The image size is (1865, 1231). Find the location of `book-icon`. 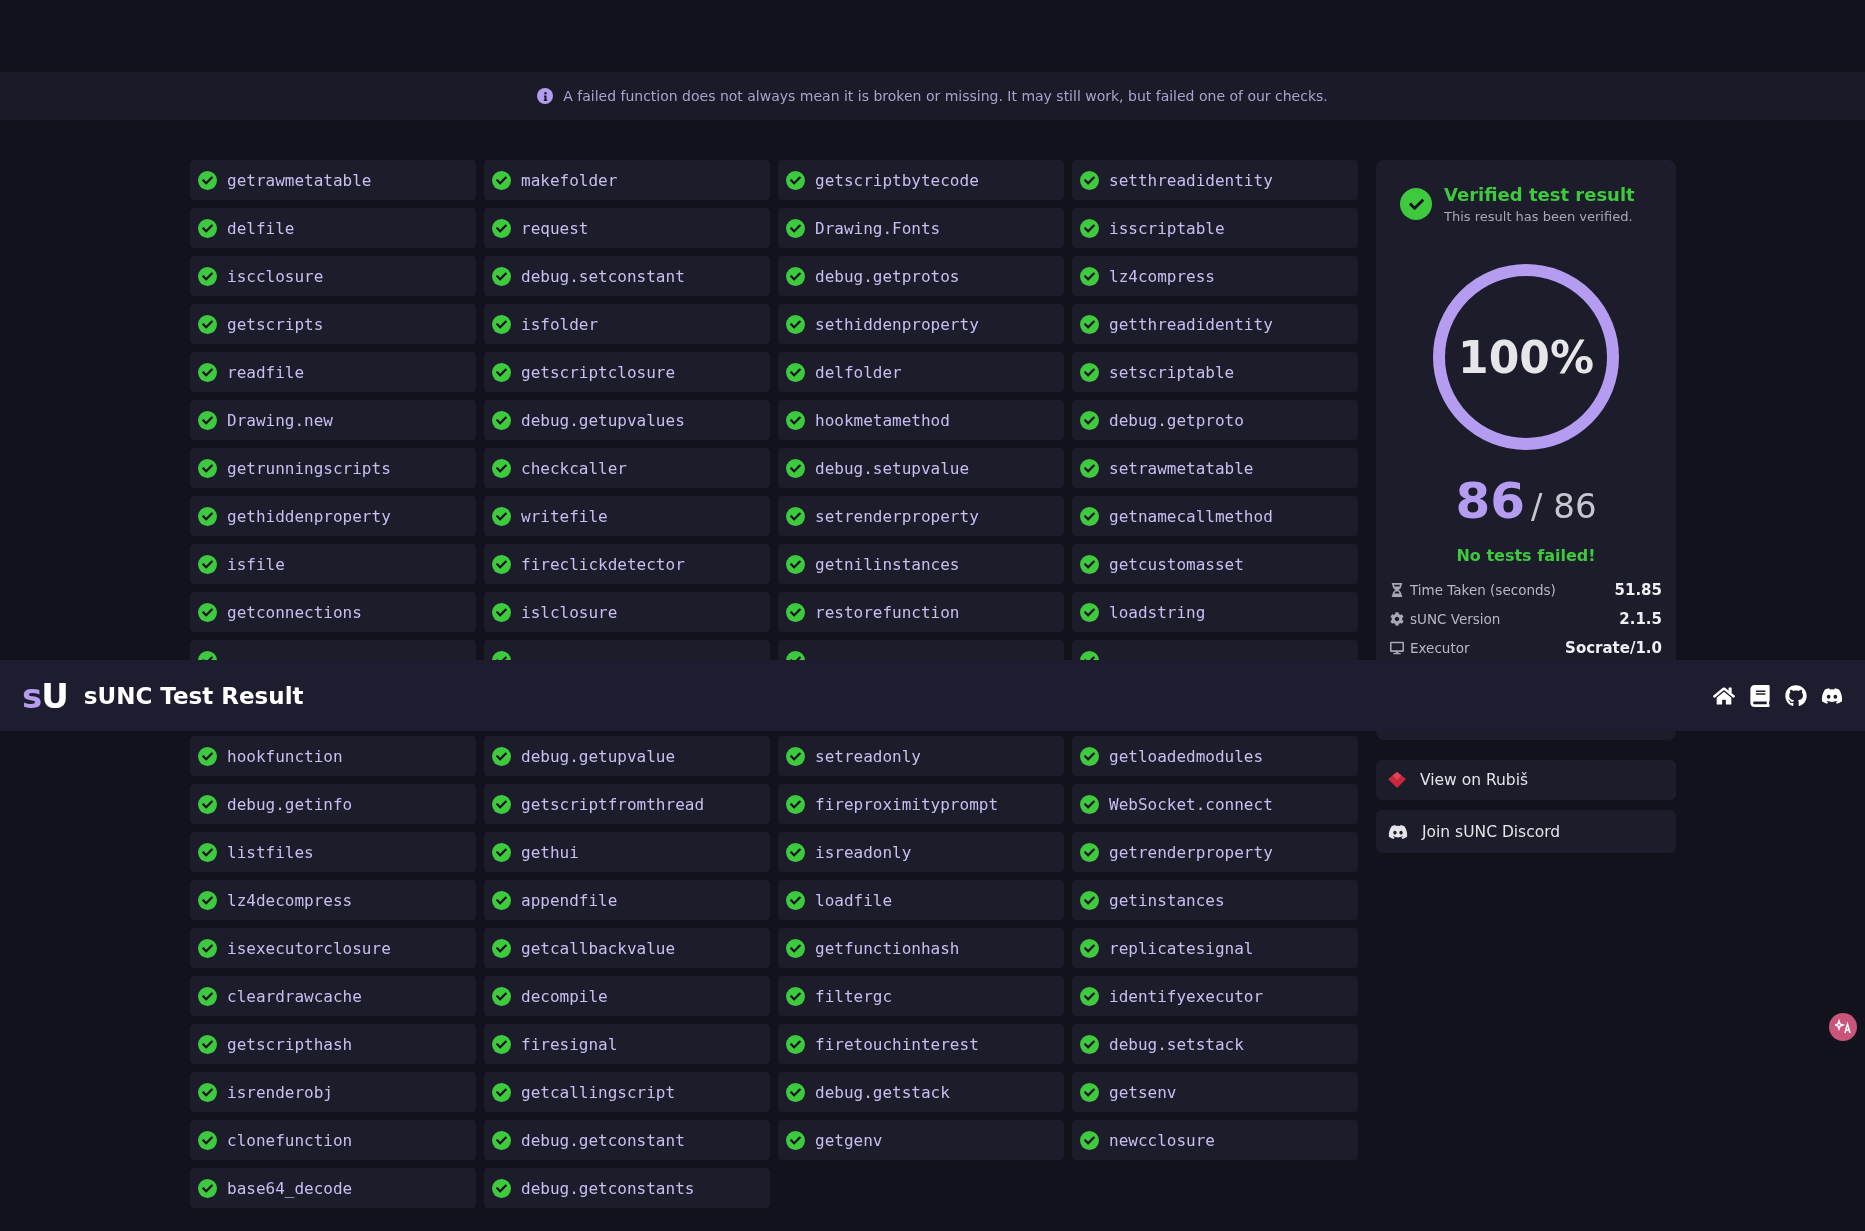

book-icon is located at coordinates (1760, 695).